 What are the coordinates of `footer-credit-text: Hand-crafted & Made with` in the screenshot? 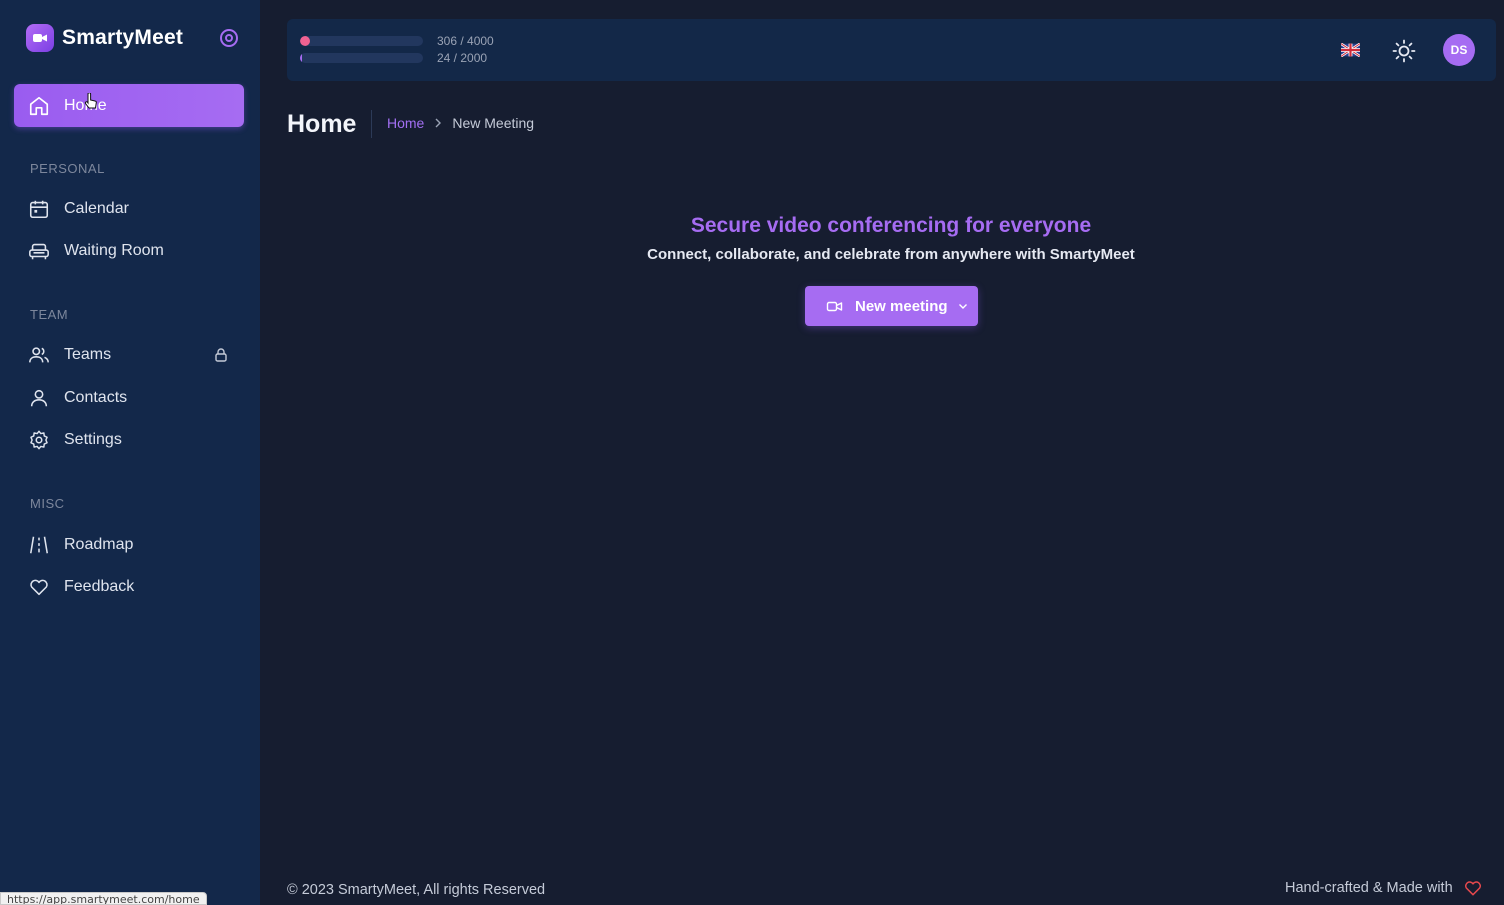 It's located at (1369, 888).